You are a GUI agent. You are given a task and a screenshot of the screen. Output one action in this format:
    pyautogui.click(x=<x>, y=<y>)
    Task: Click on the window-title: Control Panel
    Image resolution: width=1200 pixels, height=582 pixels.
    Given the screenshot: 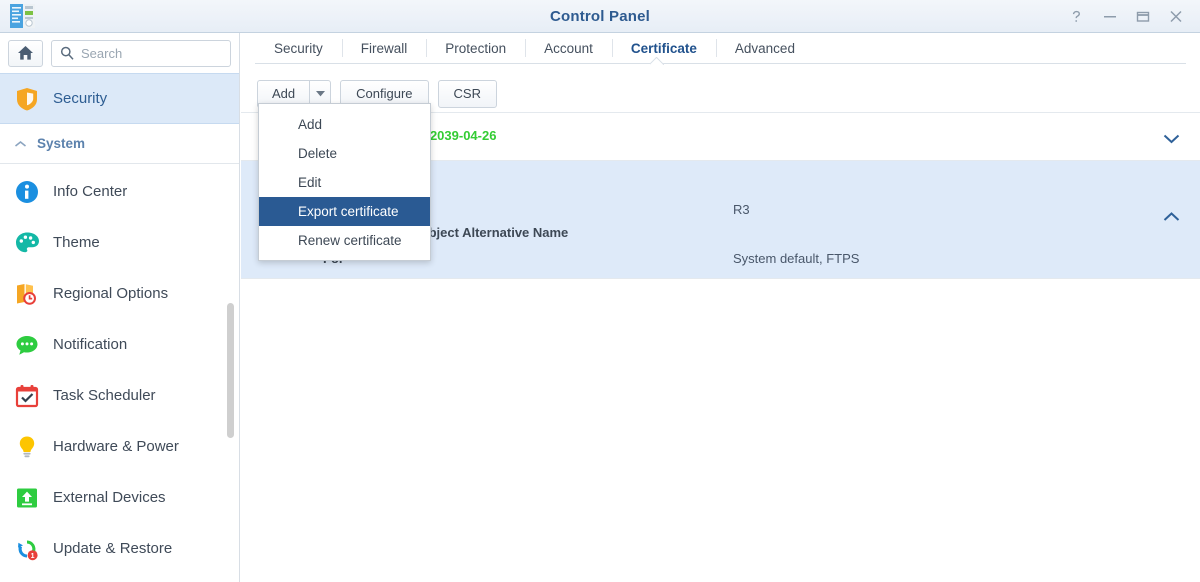 What is the action you would take?
    pyautogui.click(x=600, y=16)
    